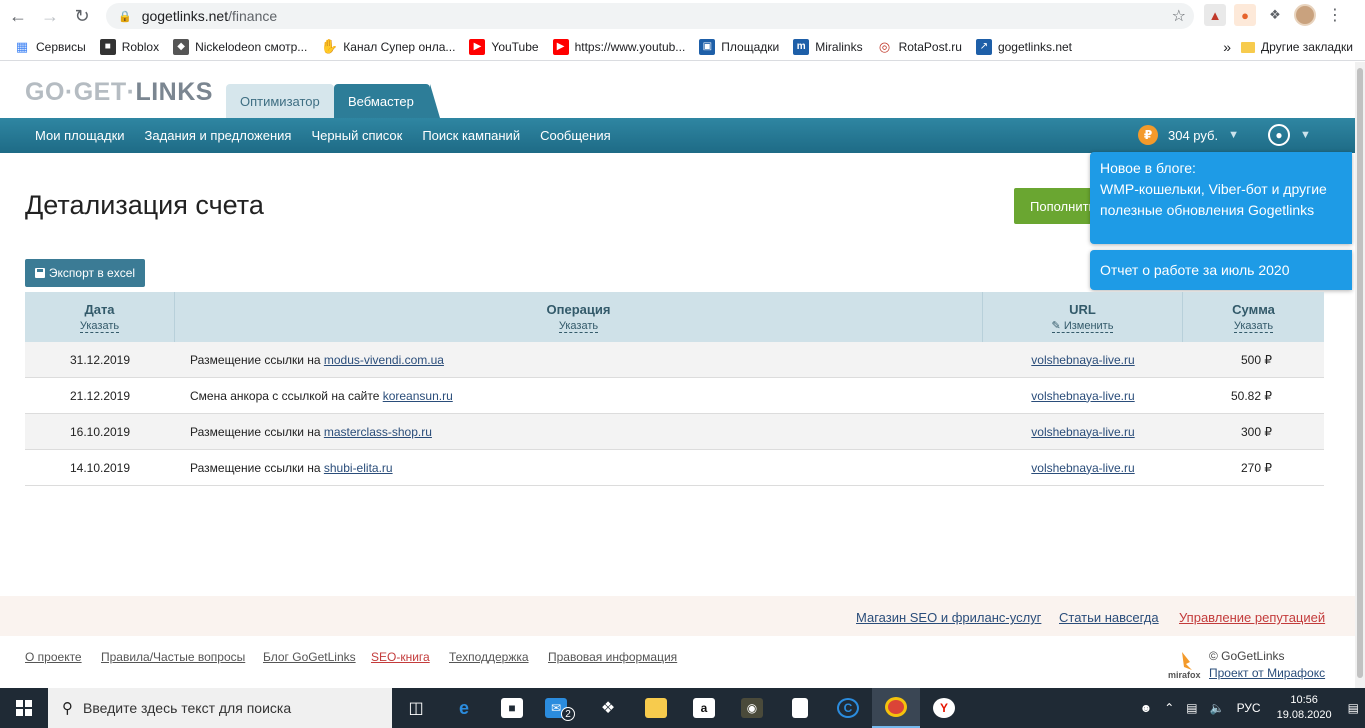  Describe the element at coordinates (1227, 47) in the screenshot. I see `more-bookmarks-icon: »` at that location.